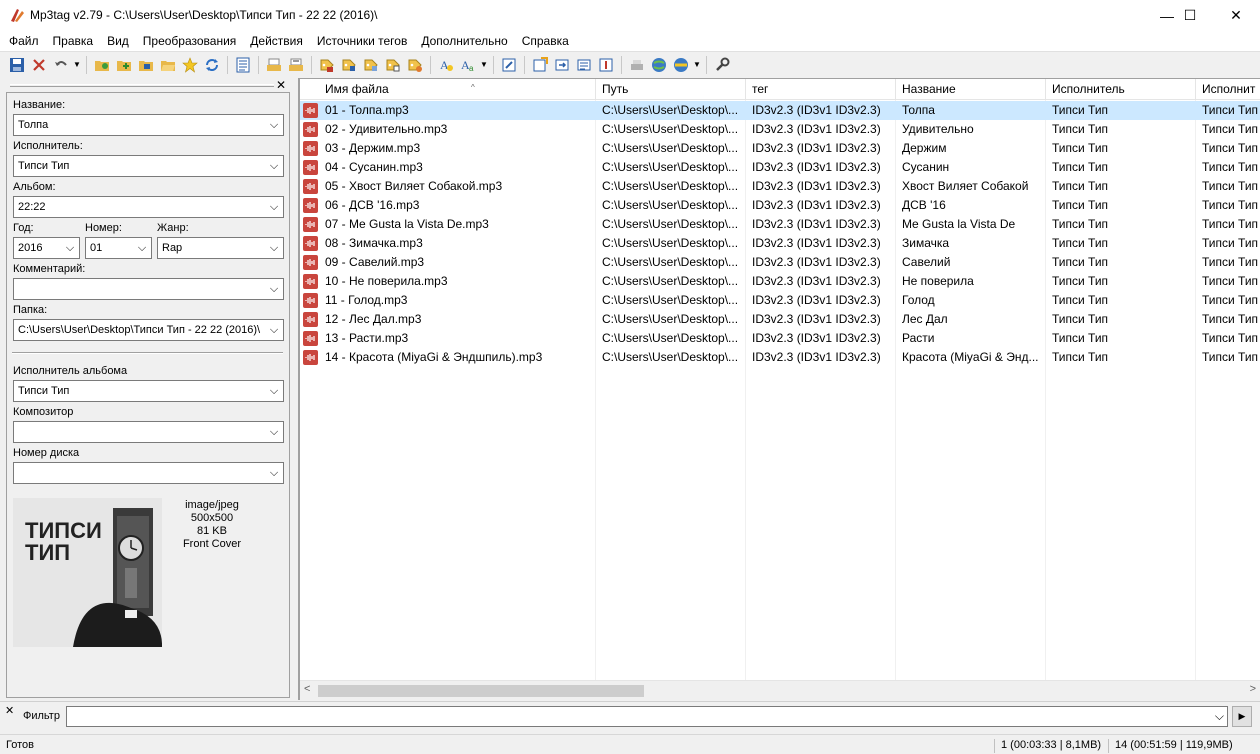 The height and width of the screenshot is (754, 1260). I want to click on favorite-icon, so click(190, 64).